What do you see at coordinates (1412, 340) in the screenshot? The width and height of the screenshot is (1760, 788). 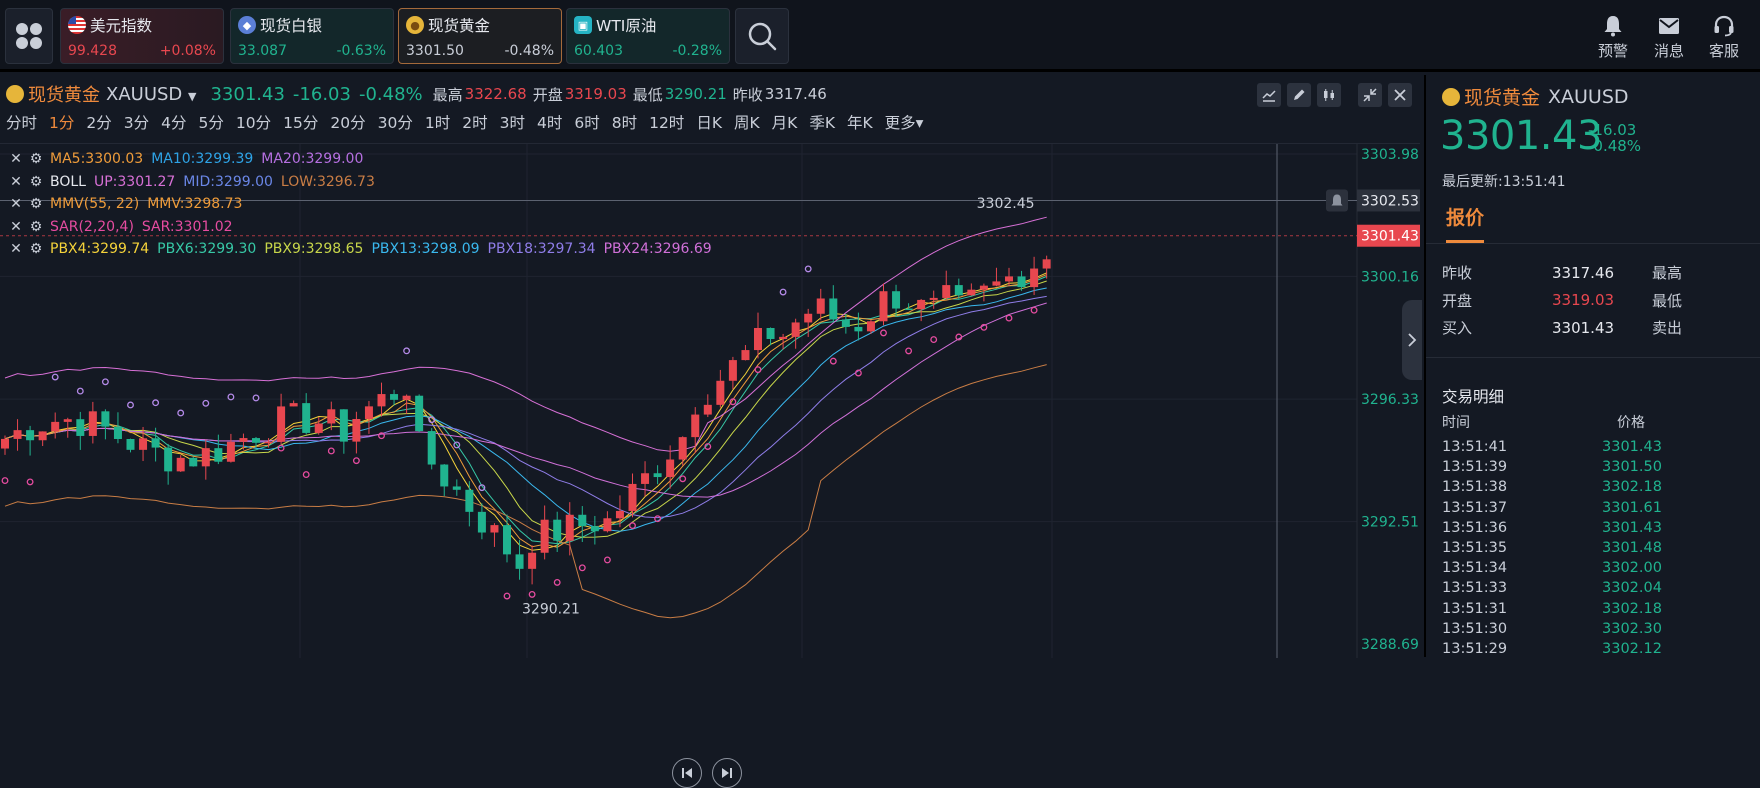 I see `toggle-panel-button` at bounding box center [1412, 340].